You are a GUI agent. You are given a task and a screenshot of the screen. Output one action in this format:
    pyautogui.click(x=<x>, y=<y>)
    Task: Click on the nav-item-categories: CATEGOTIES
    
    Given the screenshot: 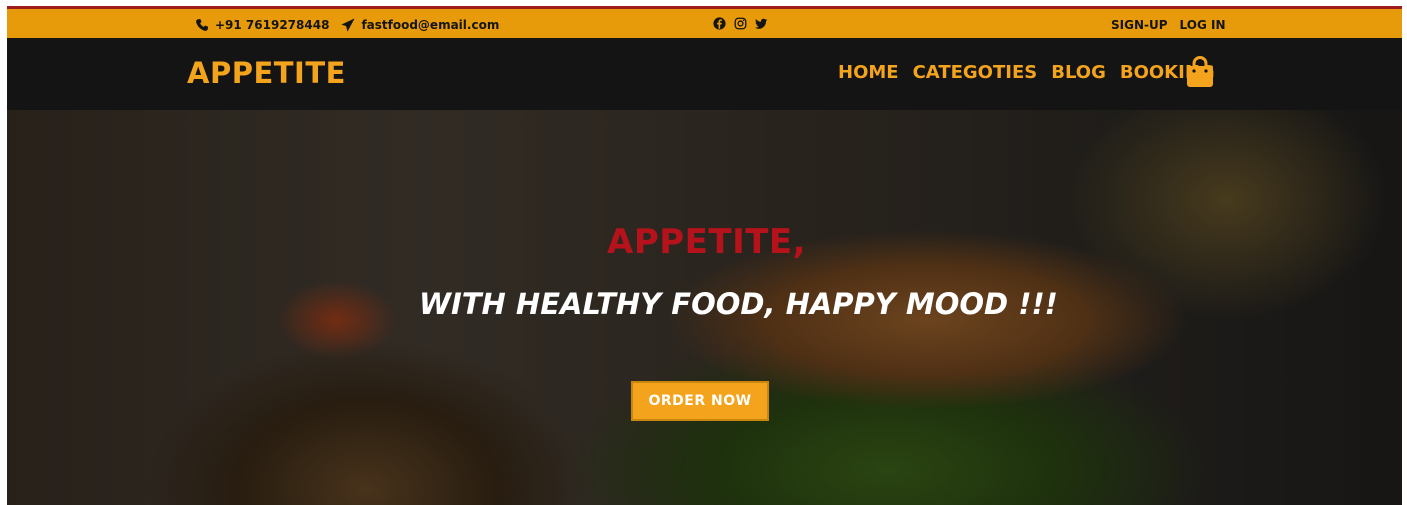 What is the action you would take?
    pyautogui.click(x=975, y=72)
    